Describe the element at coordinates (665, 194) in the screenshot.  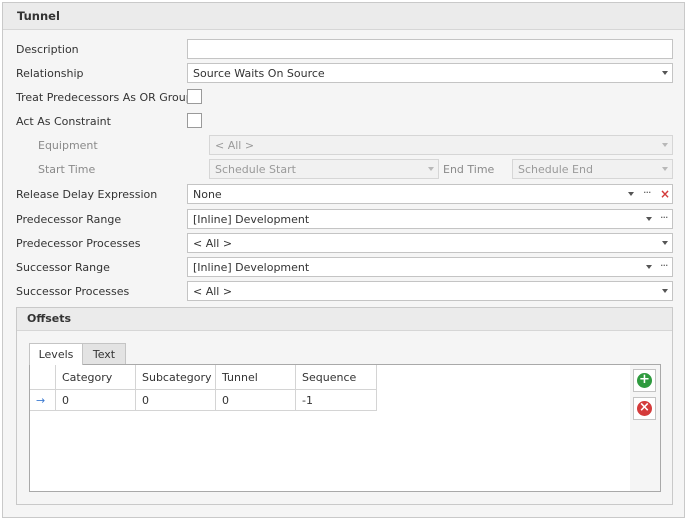
I see `clear-icon: ×` at that location.